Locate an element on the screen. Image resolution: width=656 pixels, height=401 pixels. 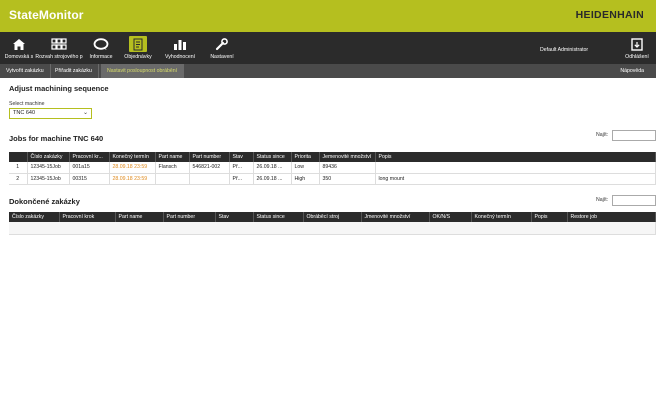
grid-icon is located at coordinates (59, 44).